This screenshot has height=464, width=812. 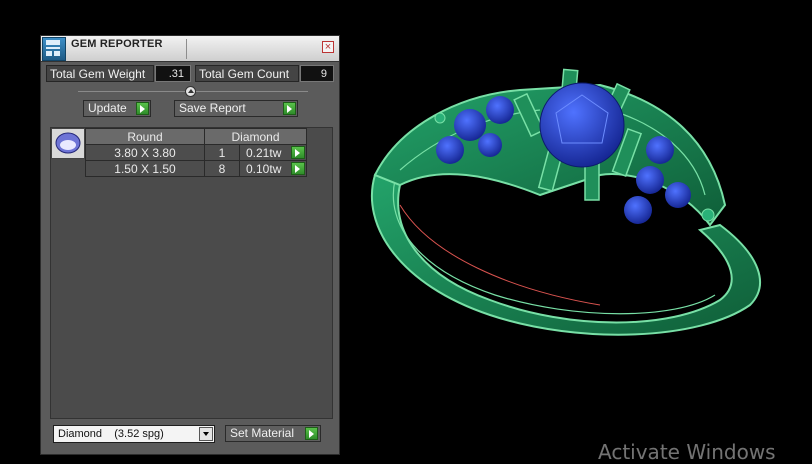 What do you see at coordinates (173, 73) in the screenshot?
I see `total-gem-weight-value: .31` at bounding box center [173, 73].